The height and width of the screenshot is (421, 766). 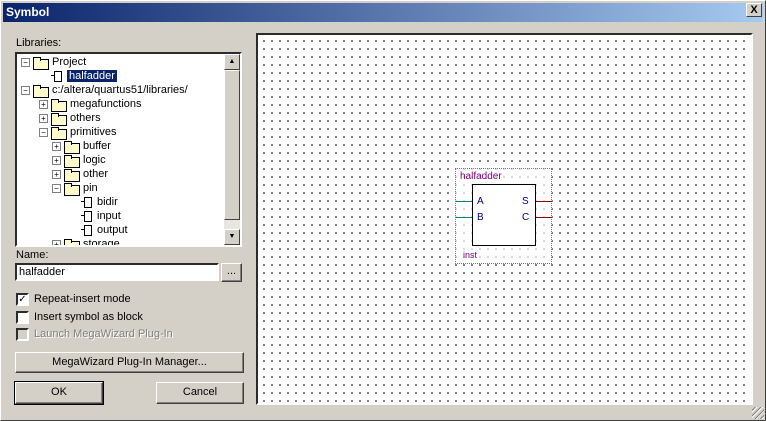 What do you see at coordinates (544, 217) in the screenshot?
I see `output-wire-c` at bounding box center [544, 217].